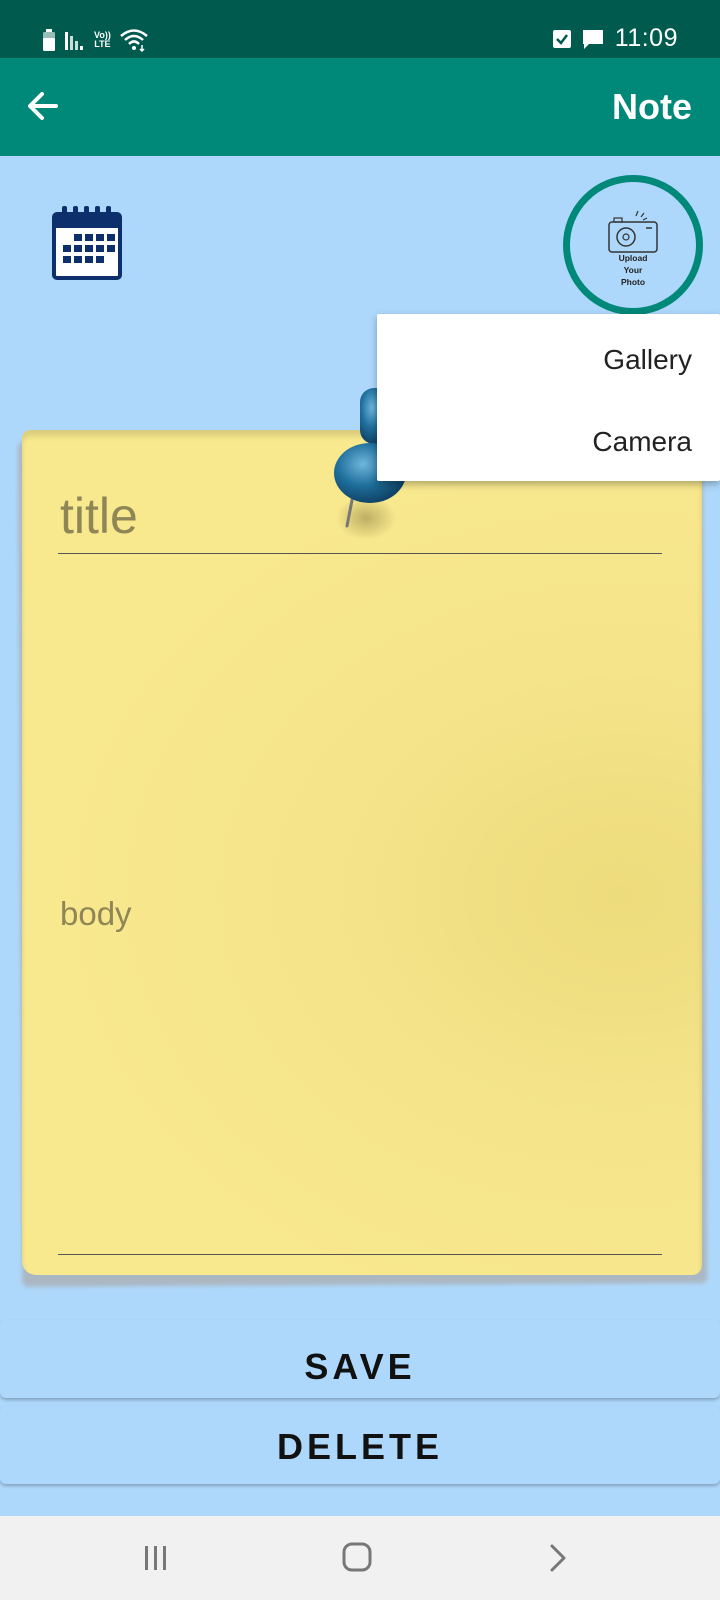 This screenshot has height=1600, width=720. I want to click on upload-photo-label-line3: Photo, so click(633, 282).